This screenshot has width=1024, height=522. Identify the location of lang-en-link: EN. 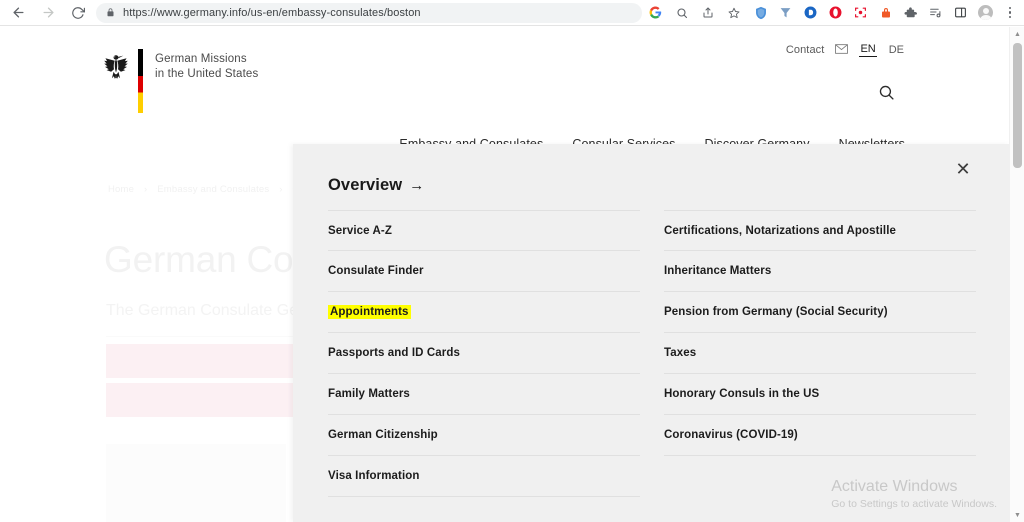
(868, 50).